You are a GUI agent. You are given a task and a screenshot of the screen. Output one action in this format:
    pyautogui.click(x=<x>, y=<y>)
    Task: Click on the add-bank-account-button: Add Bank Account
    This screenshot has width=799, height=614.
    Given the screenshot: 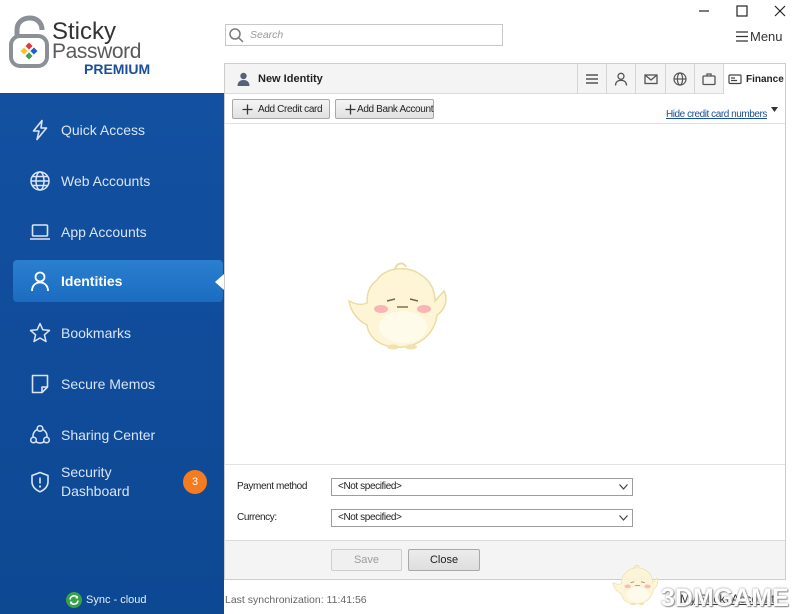 What is the action you would take?
    pyautogui.click(x=384, y=109)
    